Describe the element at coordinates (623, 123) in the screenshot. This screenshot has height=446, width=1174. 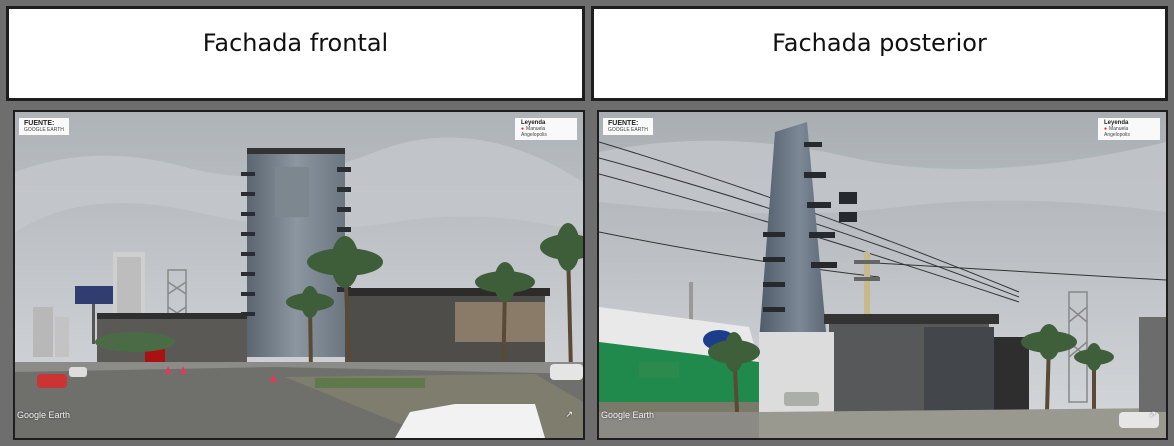
I see `source-title-back: FUENTE:` at that location.